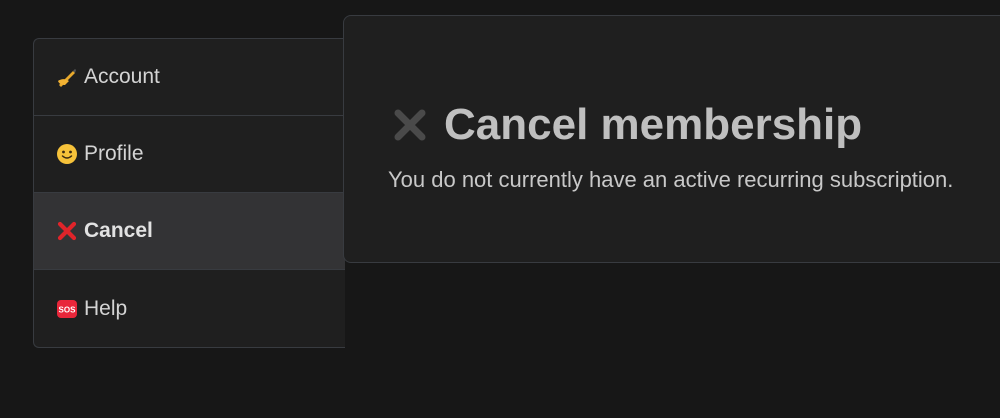  What do you see at coordinates (189, 77) in the screenshot?
I see `sidebar-item-account: Account` at bounding box center [189, 77].